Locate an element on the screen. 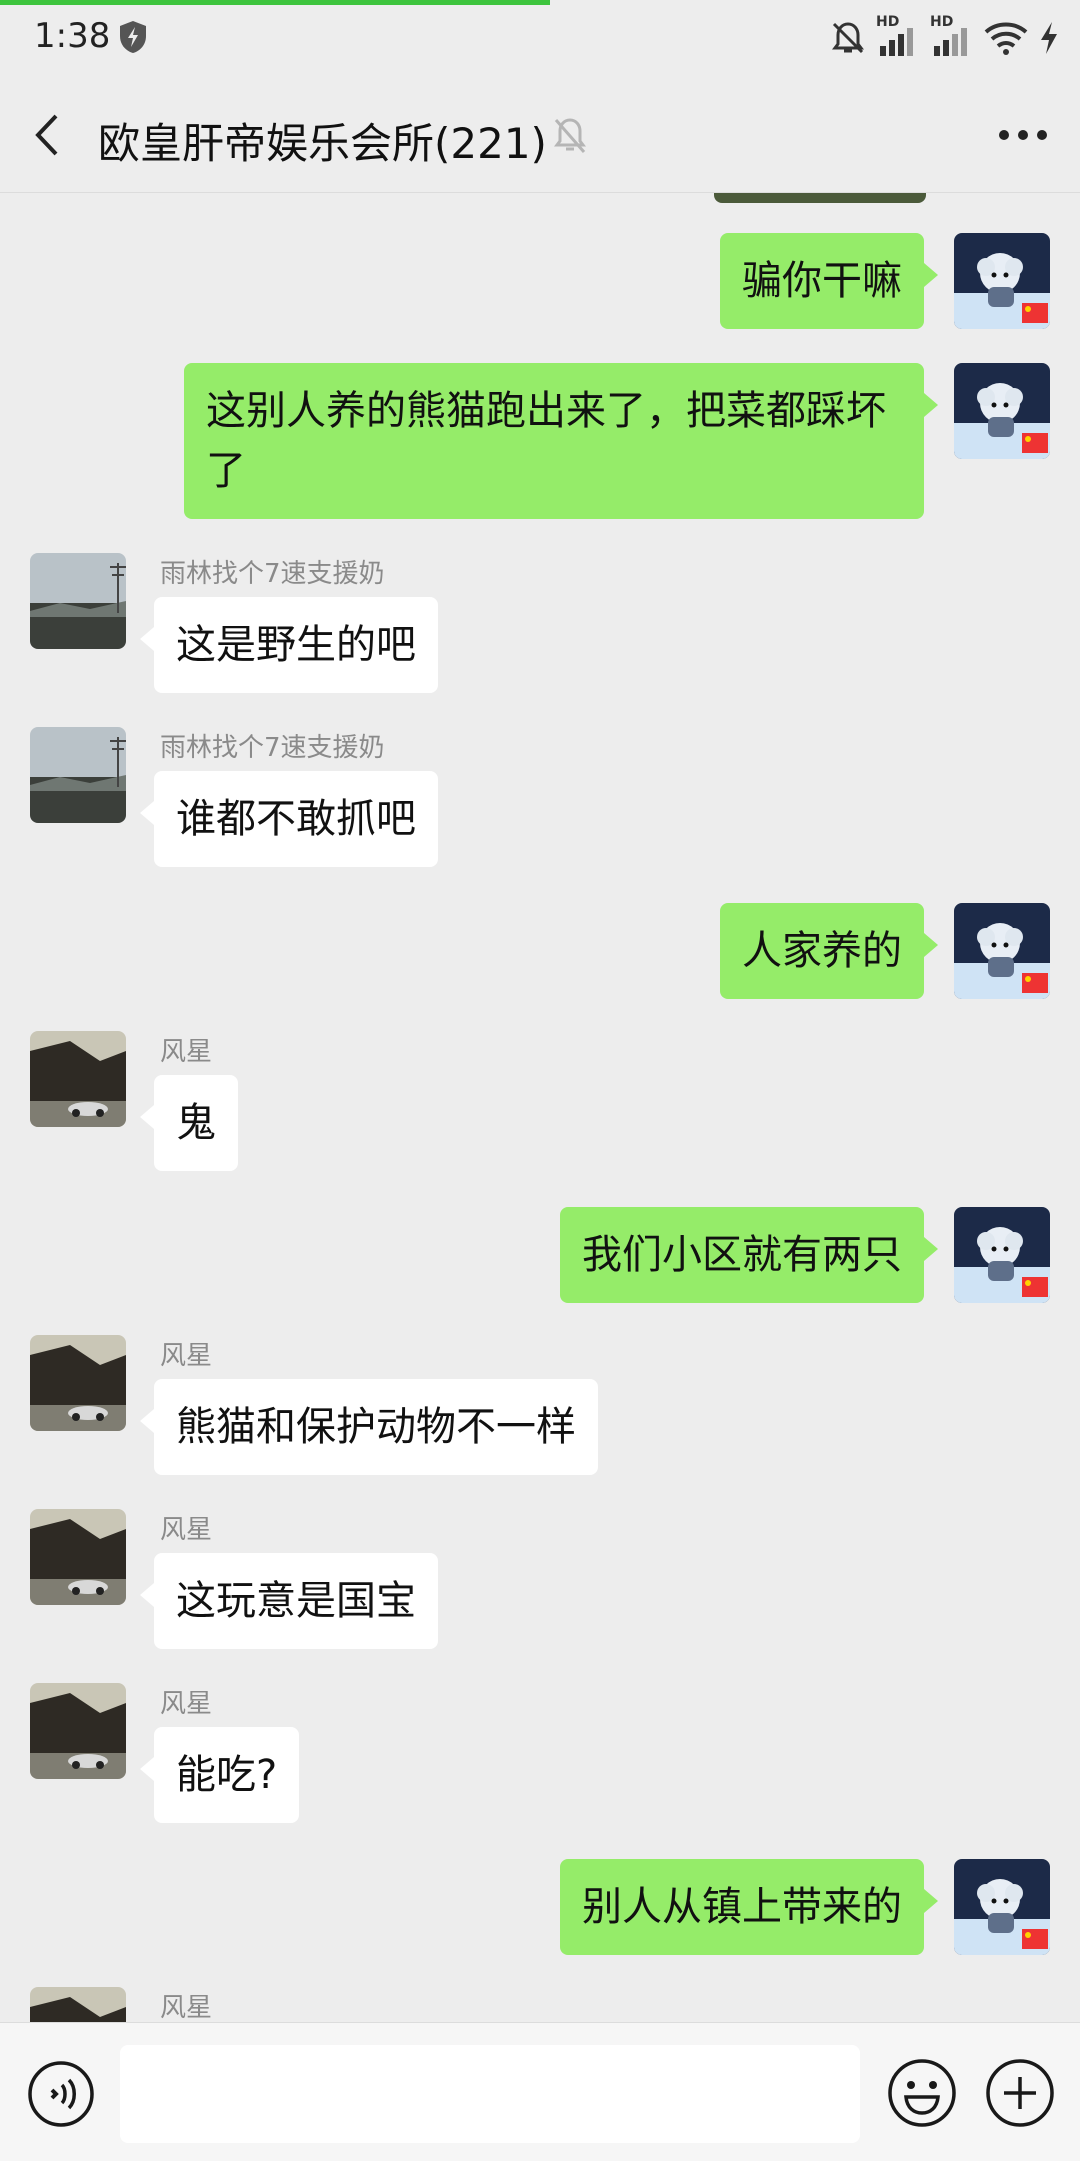 The width and height of the screenshot is (1080, 2161). message-row: 人家养的 is located at coordinates (540, 953).